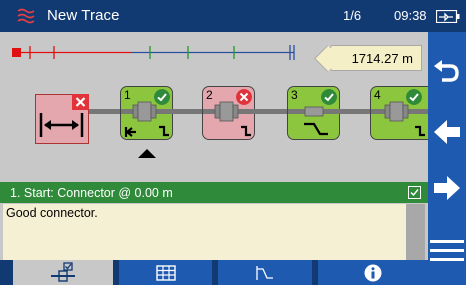 The height and width of the screenshot is (285, 466). I want to click on undo-icon, so click(446, 71).